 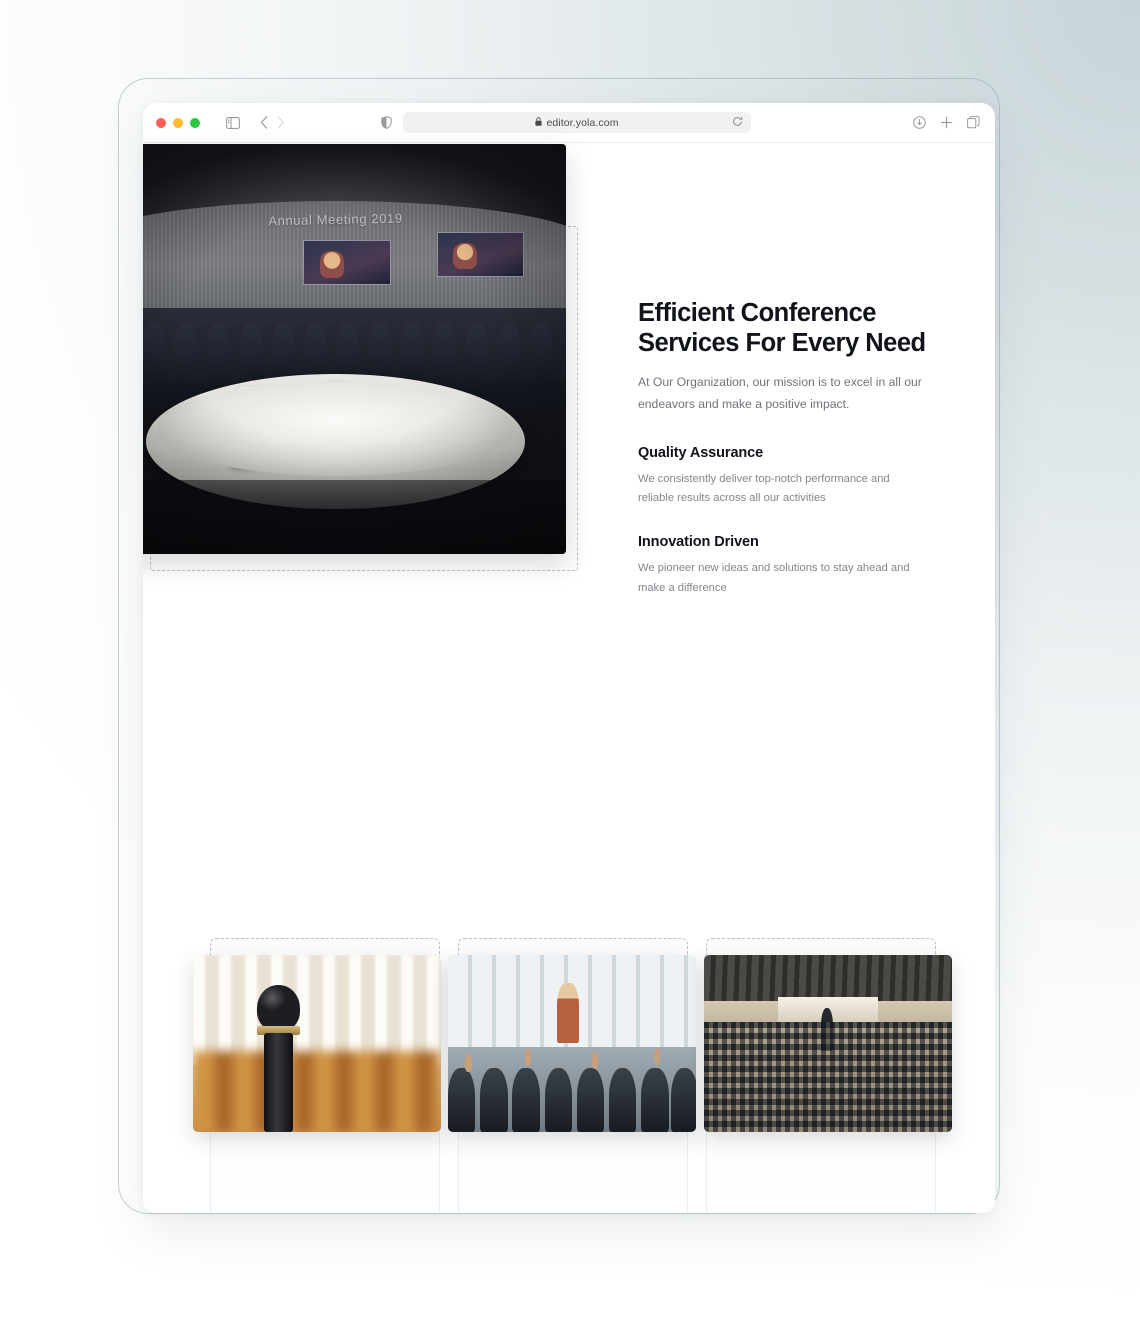 I want to click on new-tab-plus-icon, so click(x=946, y=122).